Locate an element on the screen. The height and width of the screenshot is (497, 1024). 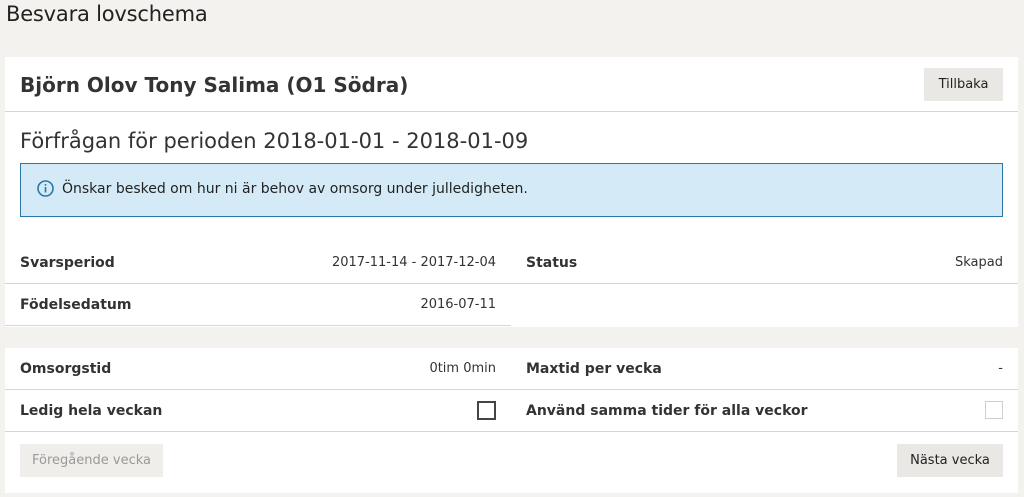
maxtid-value: - is located at coordinates (1000, 368).